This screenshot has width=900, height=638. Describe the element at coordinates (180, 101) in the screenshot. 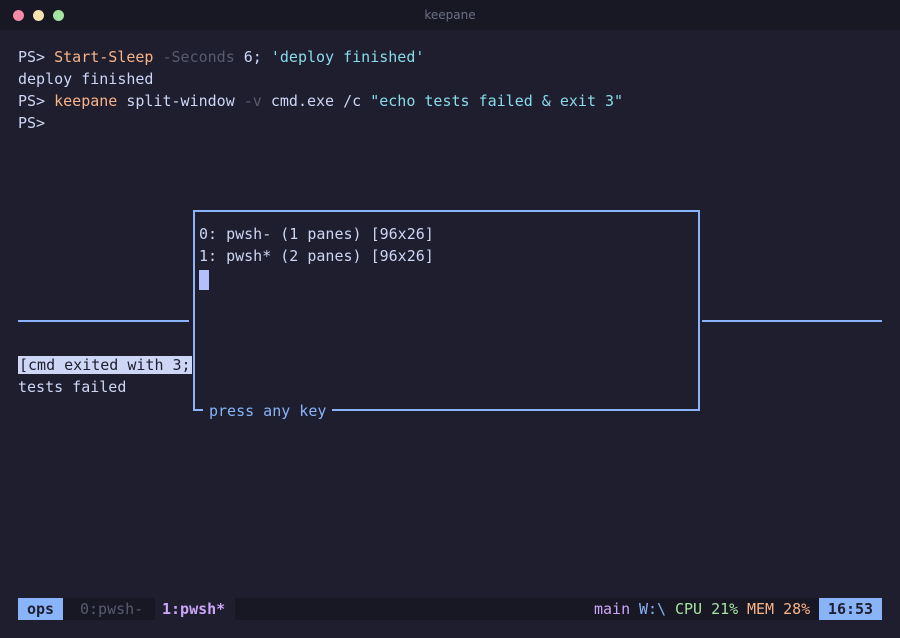

I see `argument: split-window` at that location.